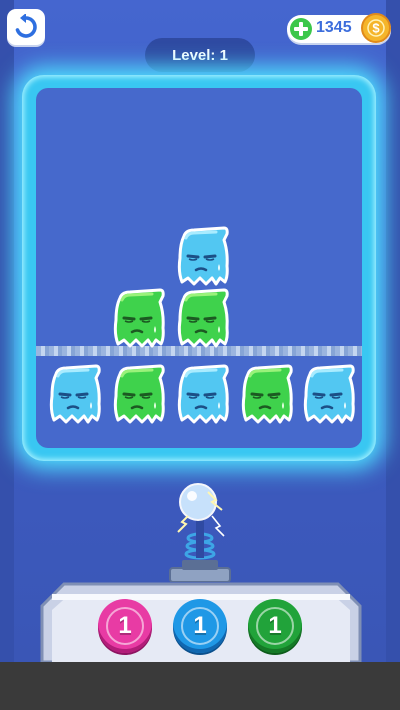 Image resolution: width=400 pixels, height=710 pixels. What do you see at coordinates (7, 331) in the screenshot?
I see `background-stripe-left` at bounding box center [7, 331].